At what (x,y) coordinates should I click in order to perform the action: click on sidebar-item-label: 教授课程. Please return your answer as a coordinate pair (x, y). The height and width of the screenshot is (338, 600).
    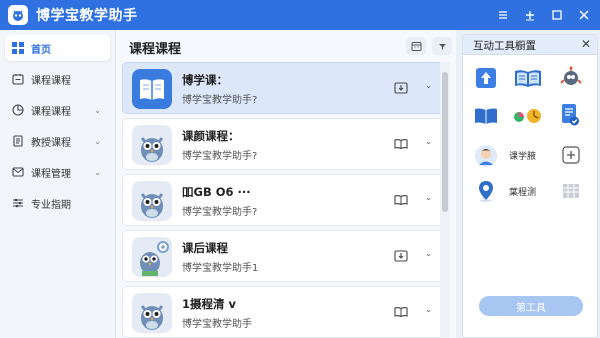
    Looking at the image, I should click on (51, 143).